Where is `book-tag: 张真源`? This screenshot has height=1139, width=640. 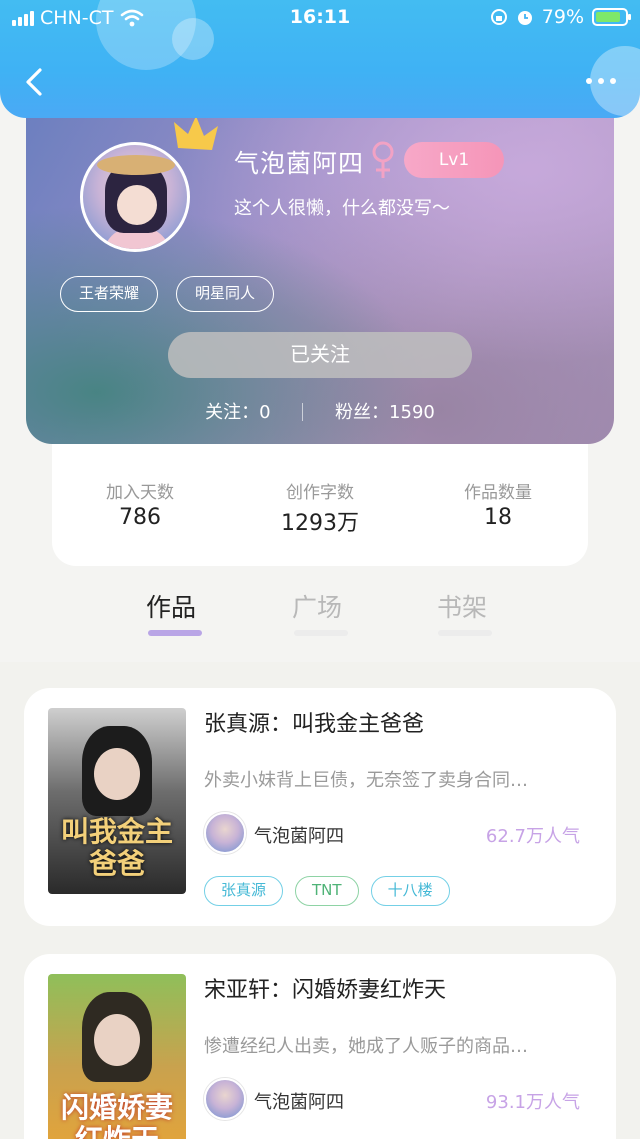
book-tag: 张真源 is located at coordinates (244, 891).